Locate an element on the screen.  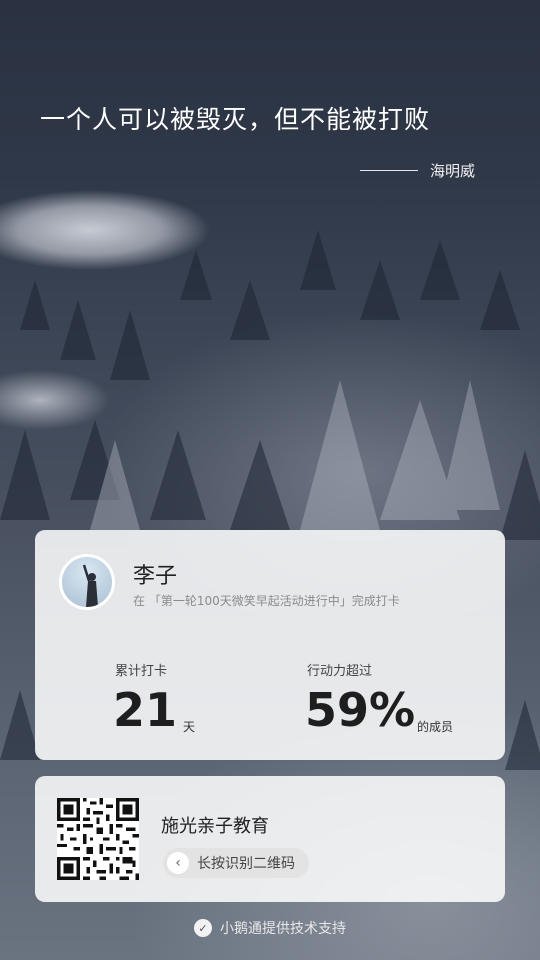
action-percent-value: 59% is located at coordinates (360, 710).